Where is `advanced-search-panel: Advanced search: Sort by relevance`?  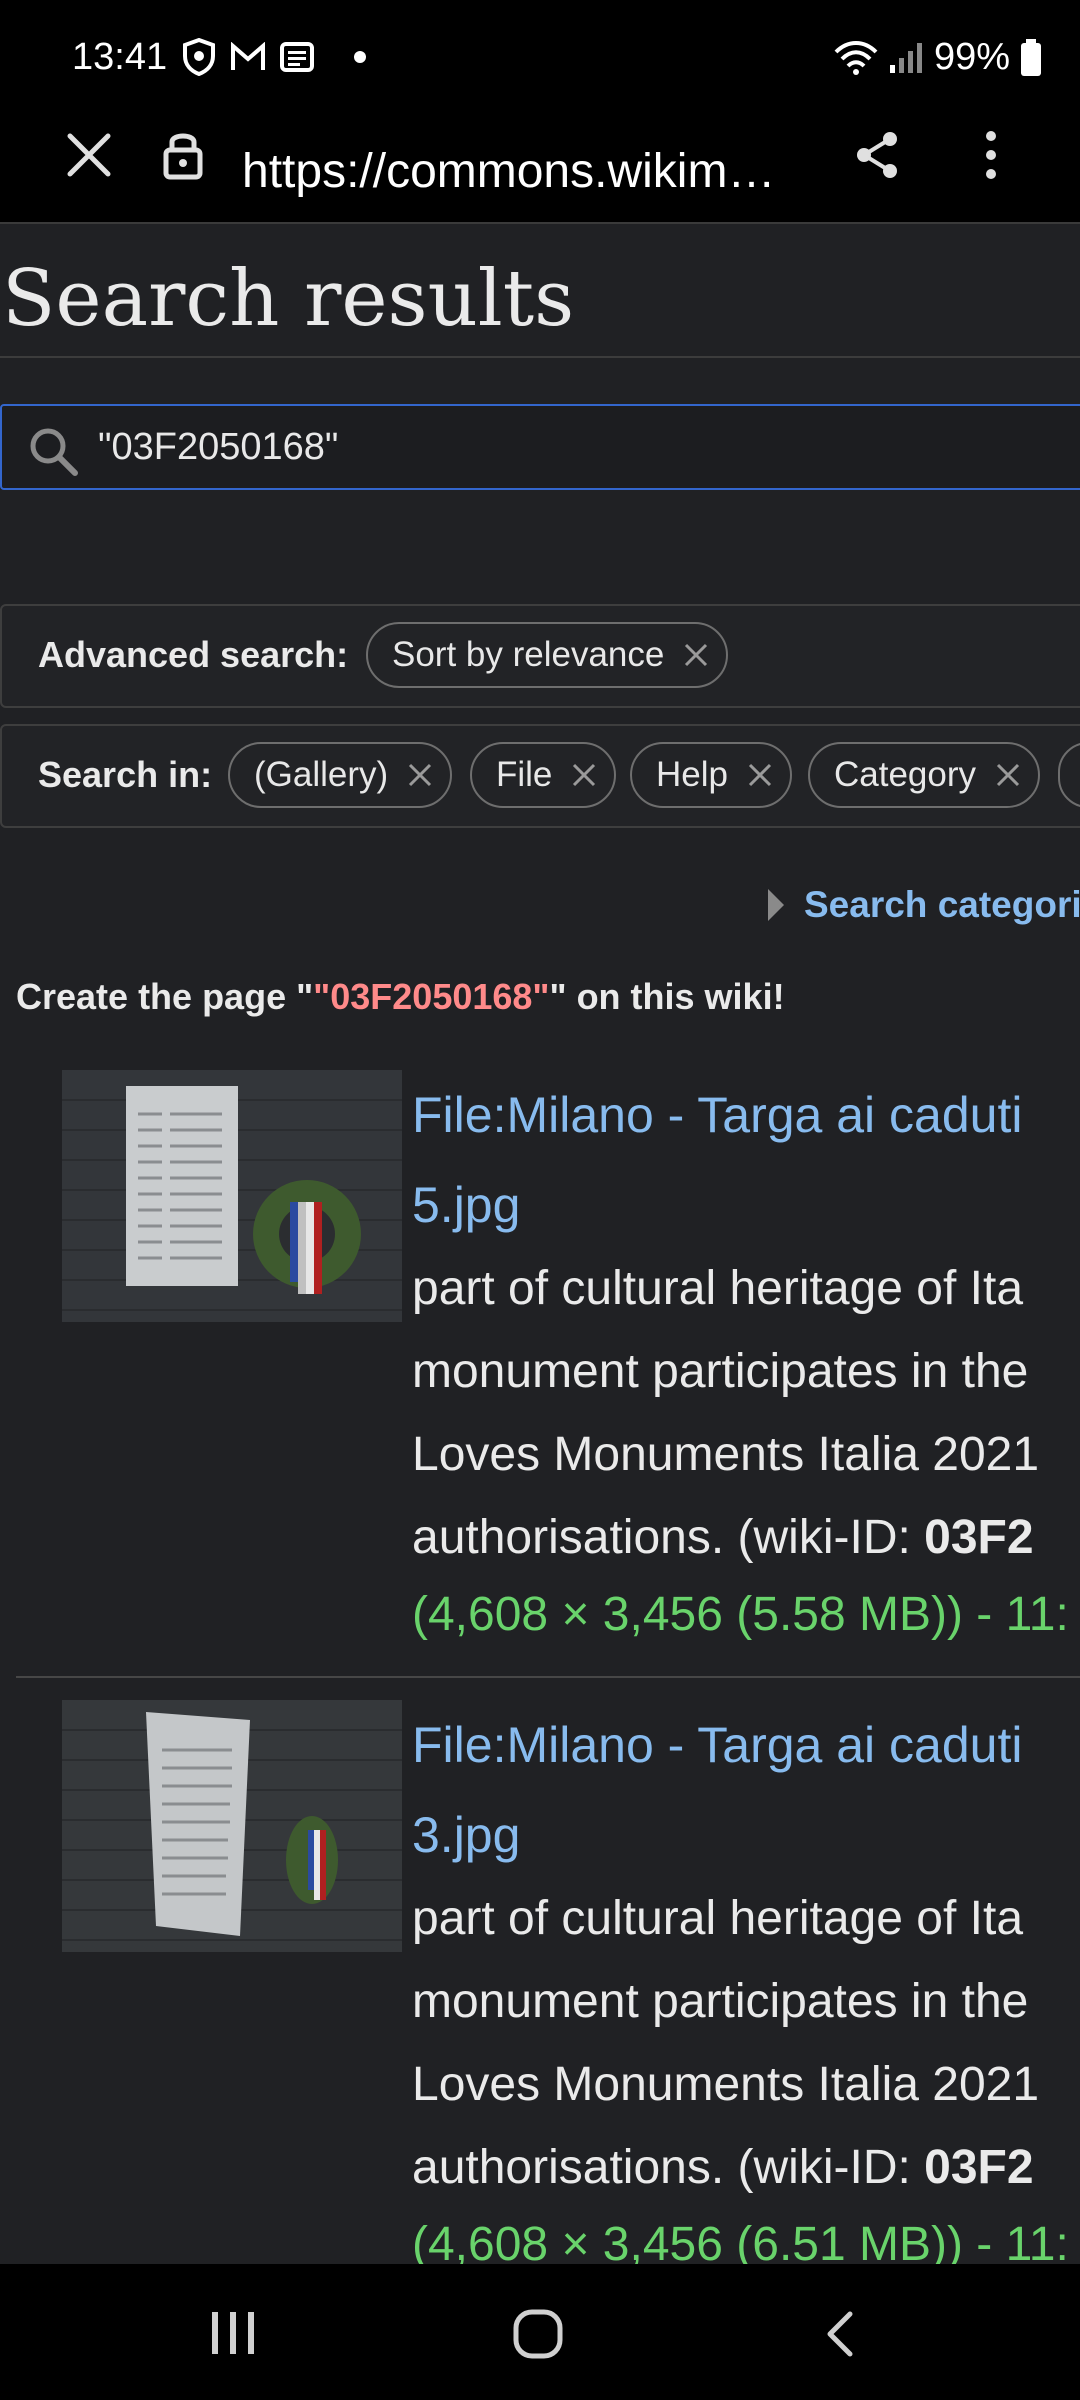
advanced-search-panel: Advanced search: Sort by relevance is located at coordinates (540, 656).